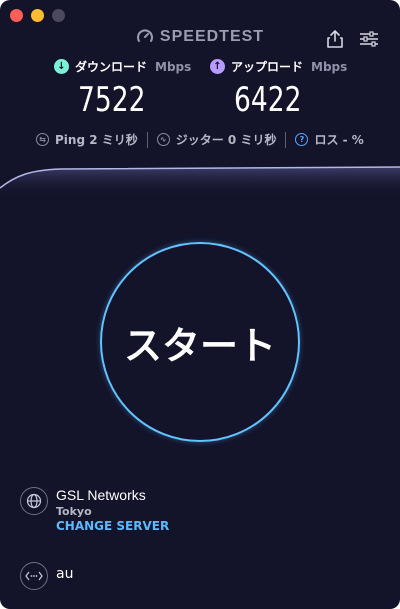 The height and width of the screenshot is (609, 400). I want to click on upload-value: 6422, so click(268, 100).